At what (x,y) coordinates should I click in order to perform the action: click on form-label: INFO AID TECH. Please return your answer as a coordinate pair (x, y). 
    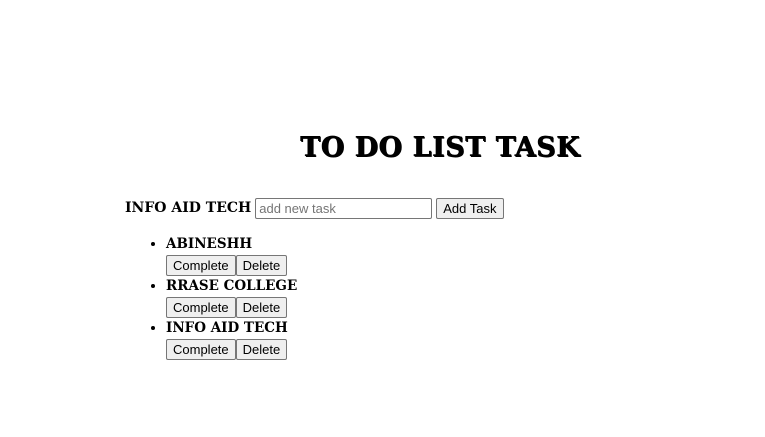
    Looking at the image, I should click on (188, 208).